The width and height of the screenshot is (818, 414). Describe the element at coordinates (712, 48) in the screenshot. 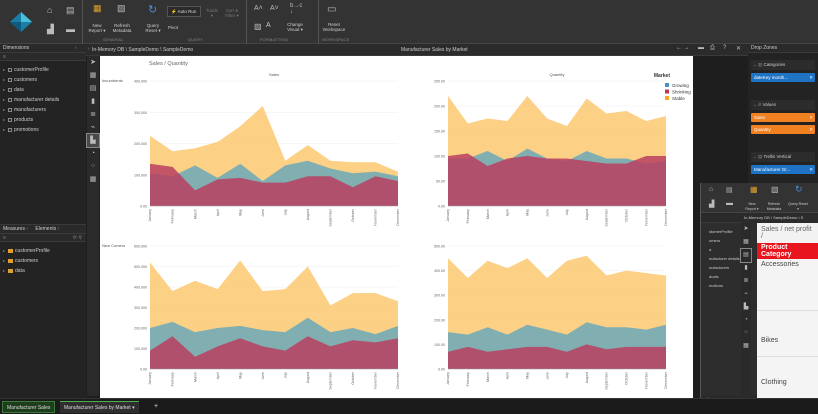

I see `print-icon: ⎙` at that location.